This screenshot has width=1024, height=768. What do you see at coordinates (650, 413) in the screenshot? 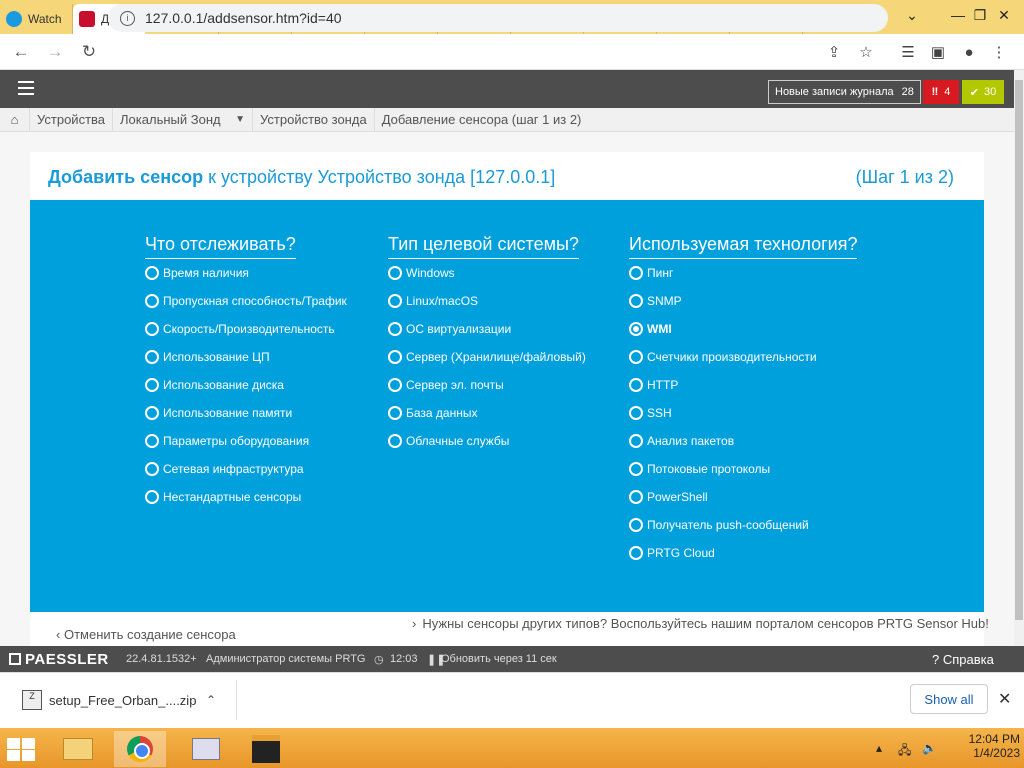
I see `filter-option: SSH` at bounding box center [650, 413].